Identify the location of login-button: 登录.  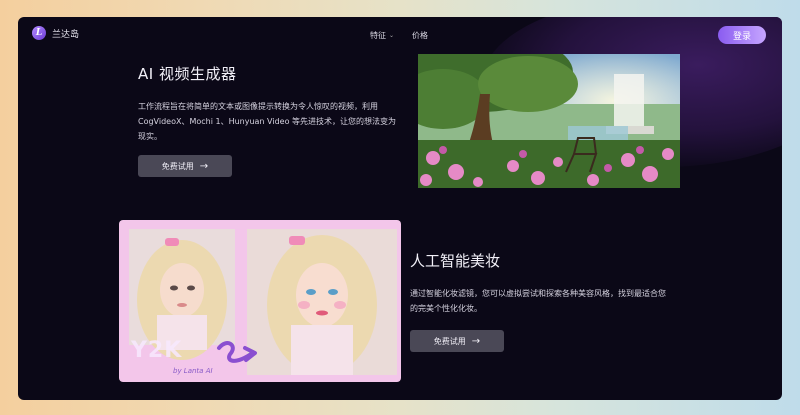
(742, 35).